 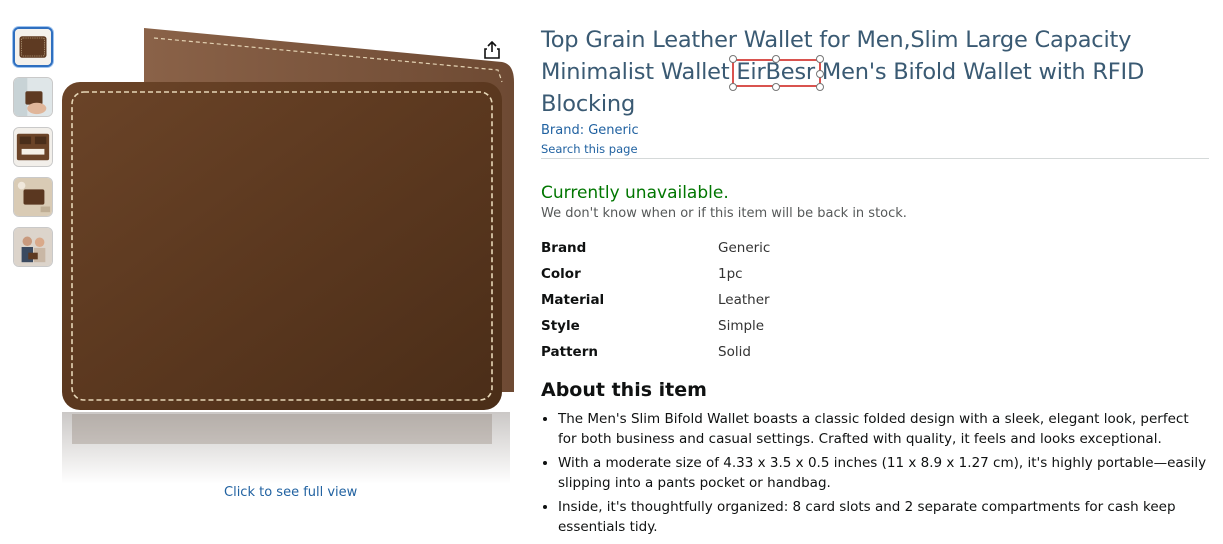 What do you see at coordinates (875, 130) in the screenshot?
I see `brand-link: Brand: Generic` at bounding box center [875, 130].